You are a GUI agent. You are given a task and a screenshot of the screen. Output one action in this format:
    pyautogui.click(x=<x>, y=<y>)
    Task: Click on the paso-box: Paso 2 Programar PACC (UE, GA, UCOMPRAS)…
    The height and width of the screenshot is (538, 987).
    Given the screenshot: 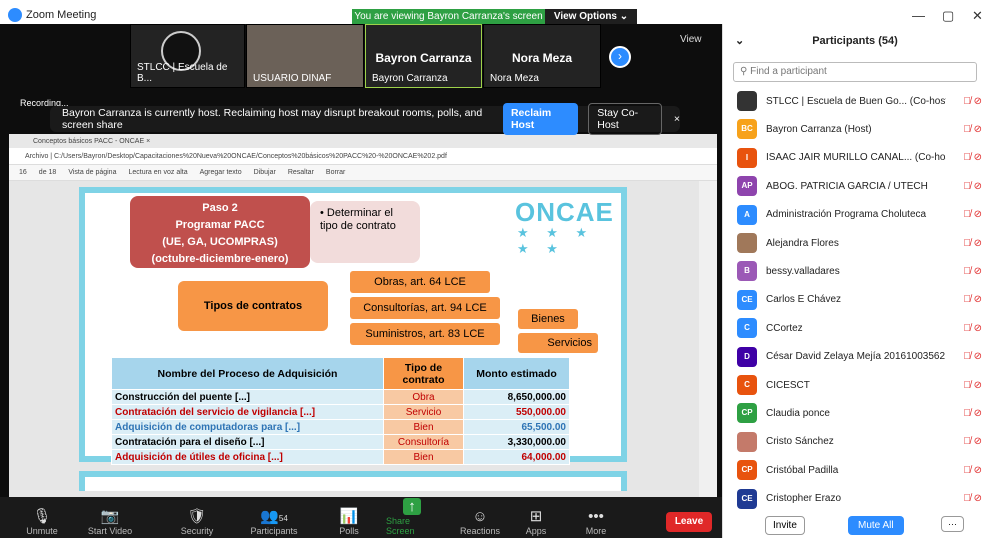 What is the action you would take?
    pyautogui.click(x=220, y=232)
    